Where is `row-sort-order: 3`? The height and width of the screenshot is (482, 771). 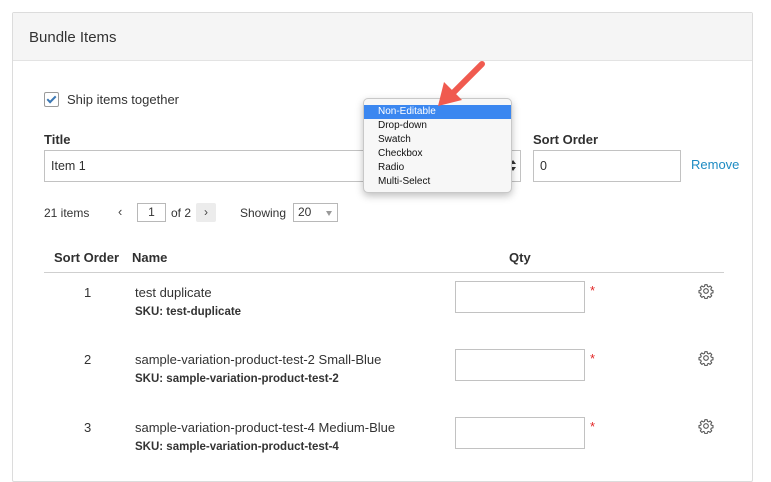
row-sort-order: 3 is located at coordinates (88, 427).